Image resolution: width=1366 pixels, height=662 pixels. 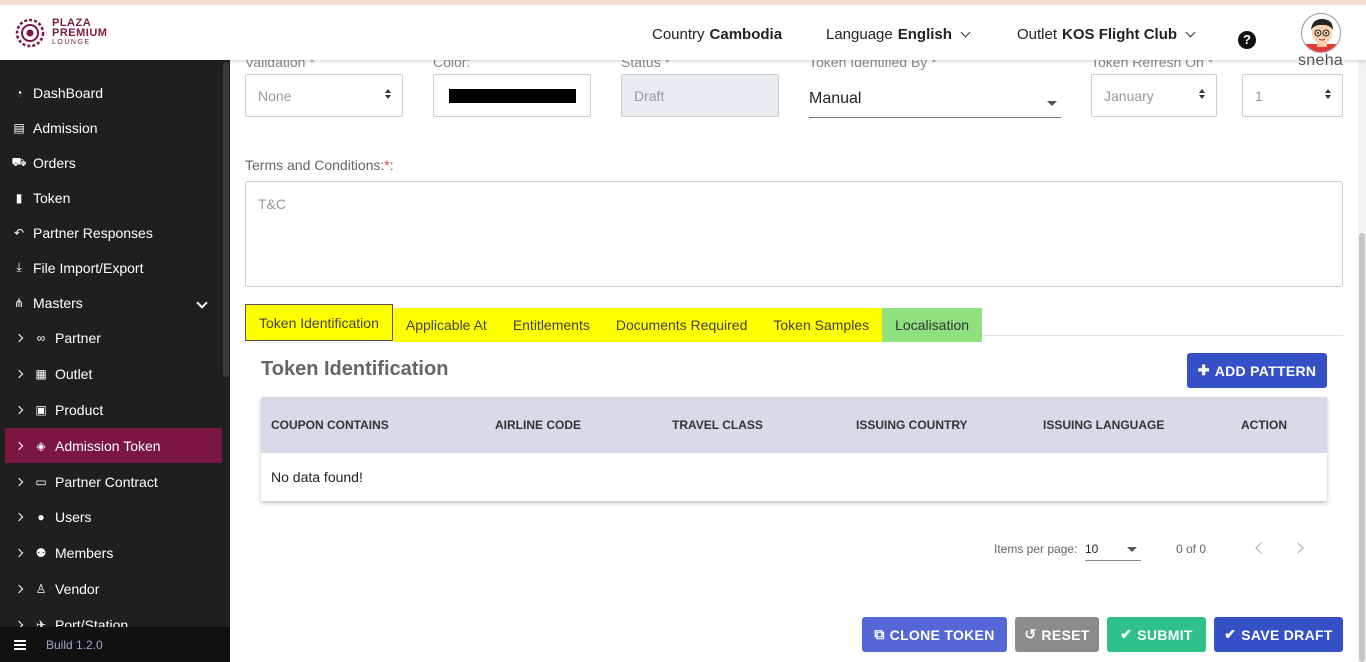 What do you see at coordinates (1203, 370) in the screenshot?
I see `plus-icon: ✚` at bounding box center [1203, 370].